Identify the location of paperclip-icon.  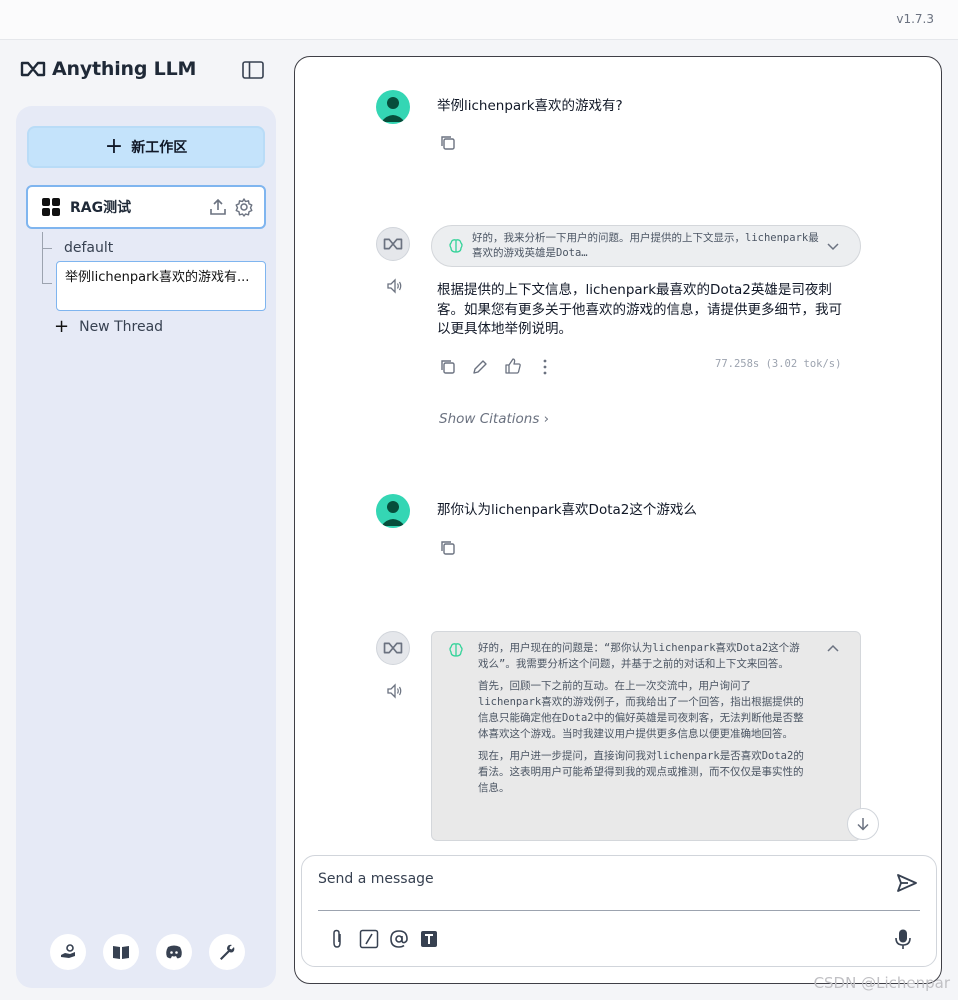
(337, 939).